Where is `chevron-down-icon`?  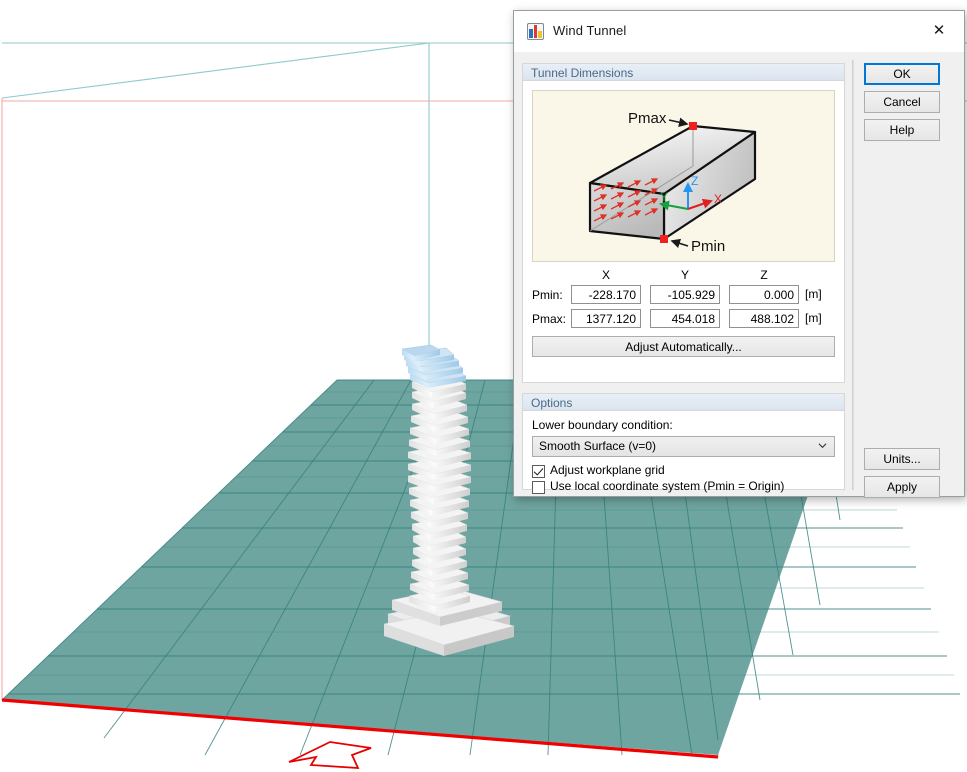
chevron-down-icon is located at coordinates (822, 446).